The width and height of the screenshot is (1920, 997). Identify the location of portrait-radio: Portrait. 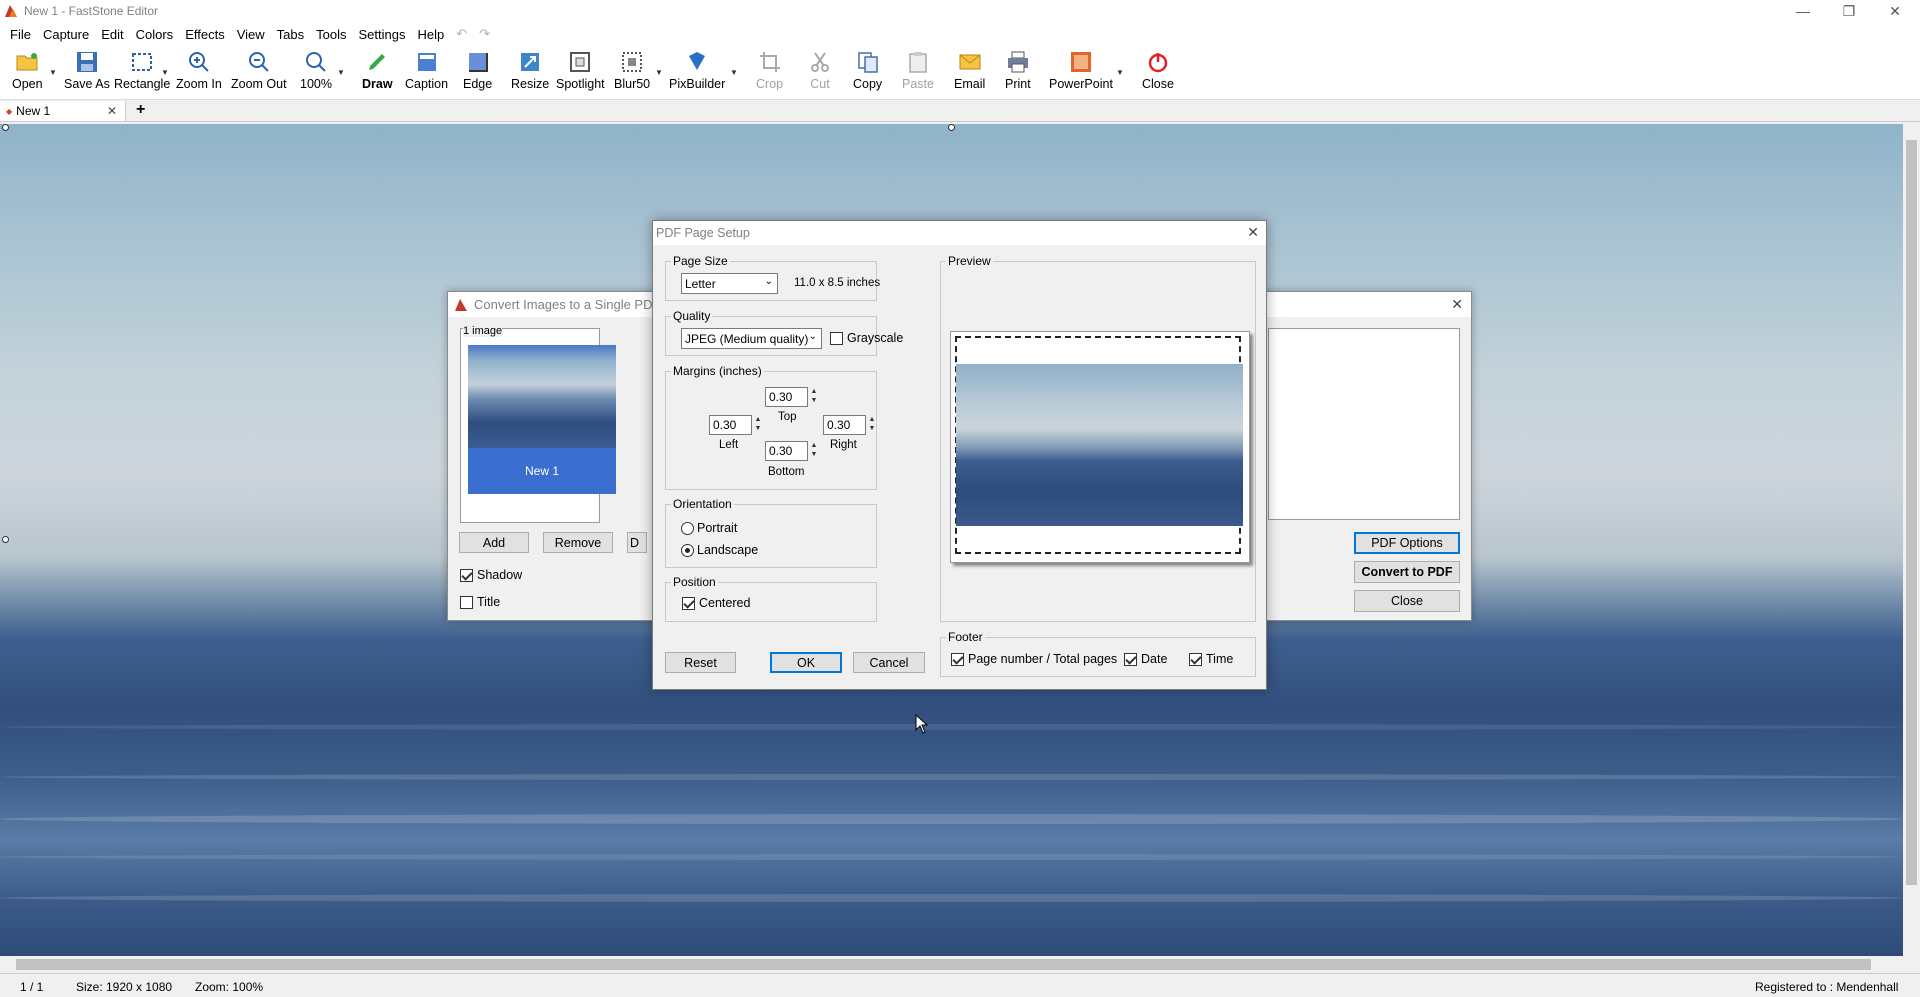
(709, 528).